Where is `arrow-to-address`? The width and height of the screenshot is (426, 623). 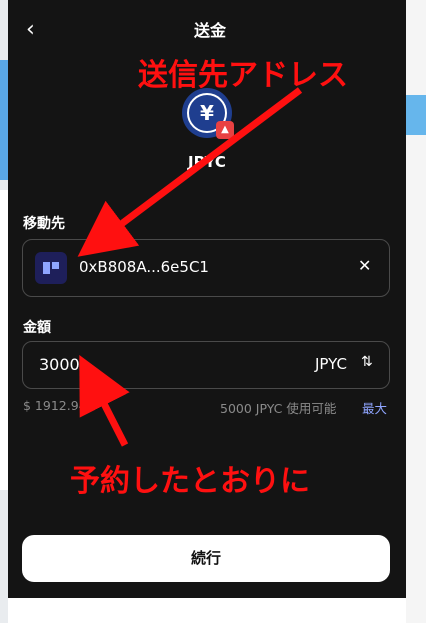
arrow-to-address is located at coordinates (190, 172).